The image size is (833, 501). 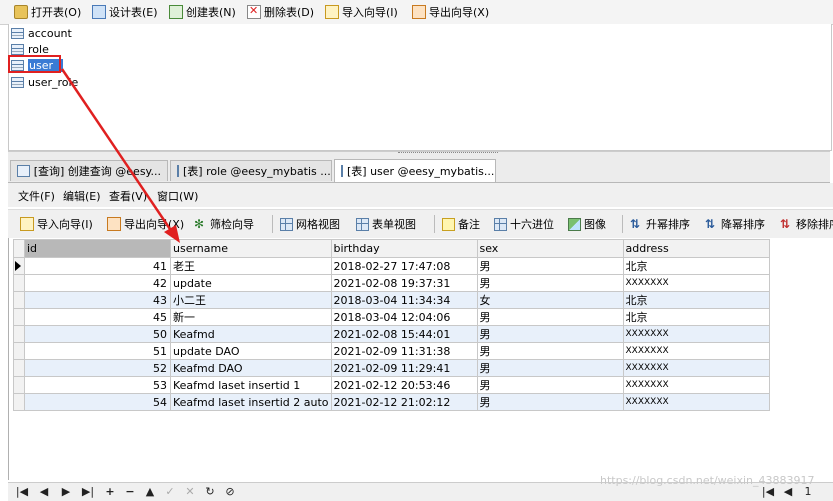 I want to click on cell-birthday: 2021-02-12 21:02:12, so click(x=404, y=402).